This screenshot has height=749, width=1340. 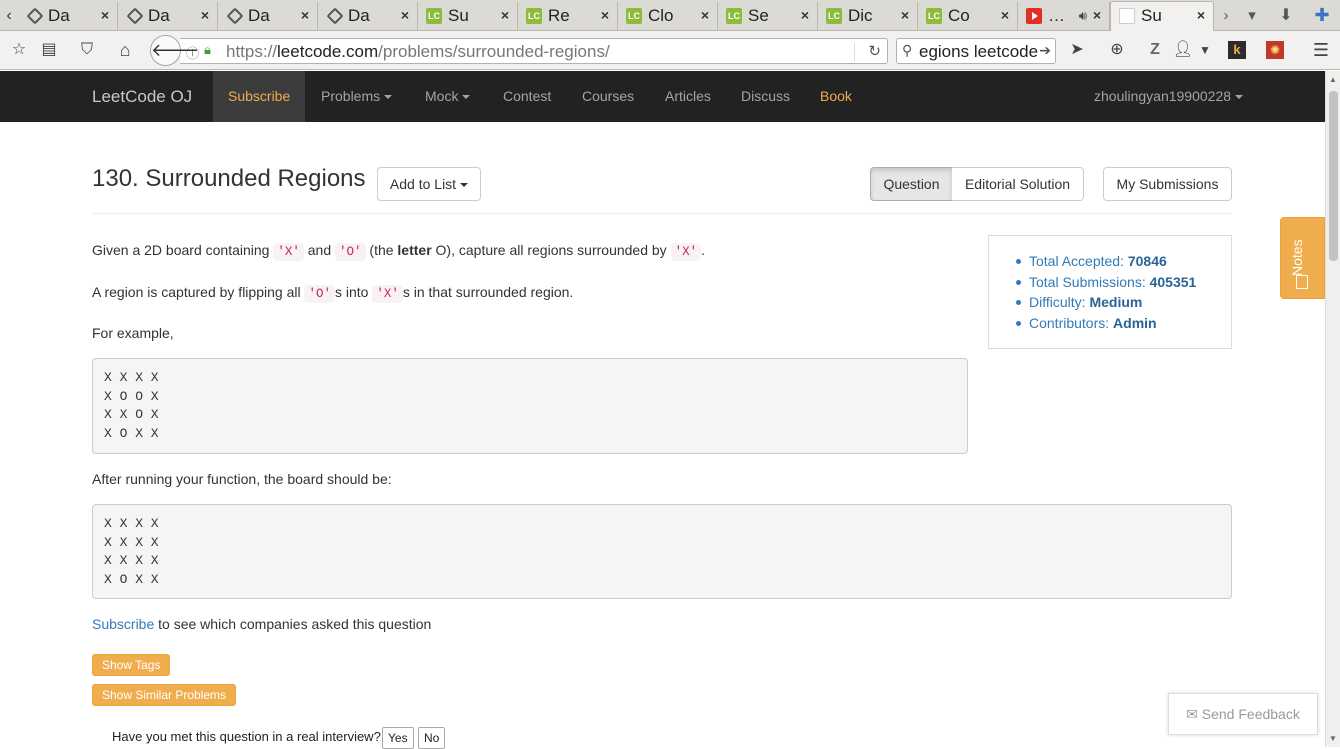 What do you see at coordinates (125, 50) in the screenshot?
I see `home-icon: ⌂` at bounding box center [125, 50].